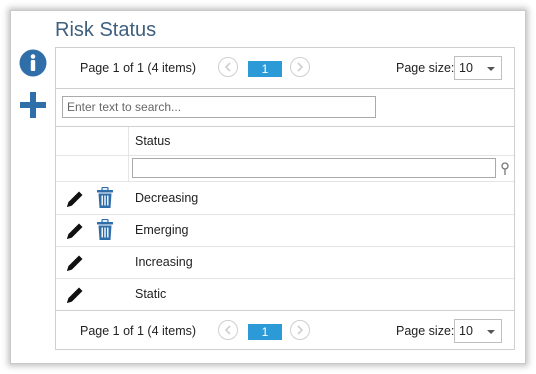 The width and height of the screenshot is (536, 374). I want to click on table-row: Emerging, so click(285, 230).